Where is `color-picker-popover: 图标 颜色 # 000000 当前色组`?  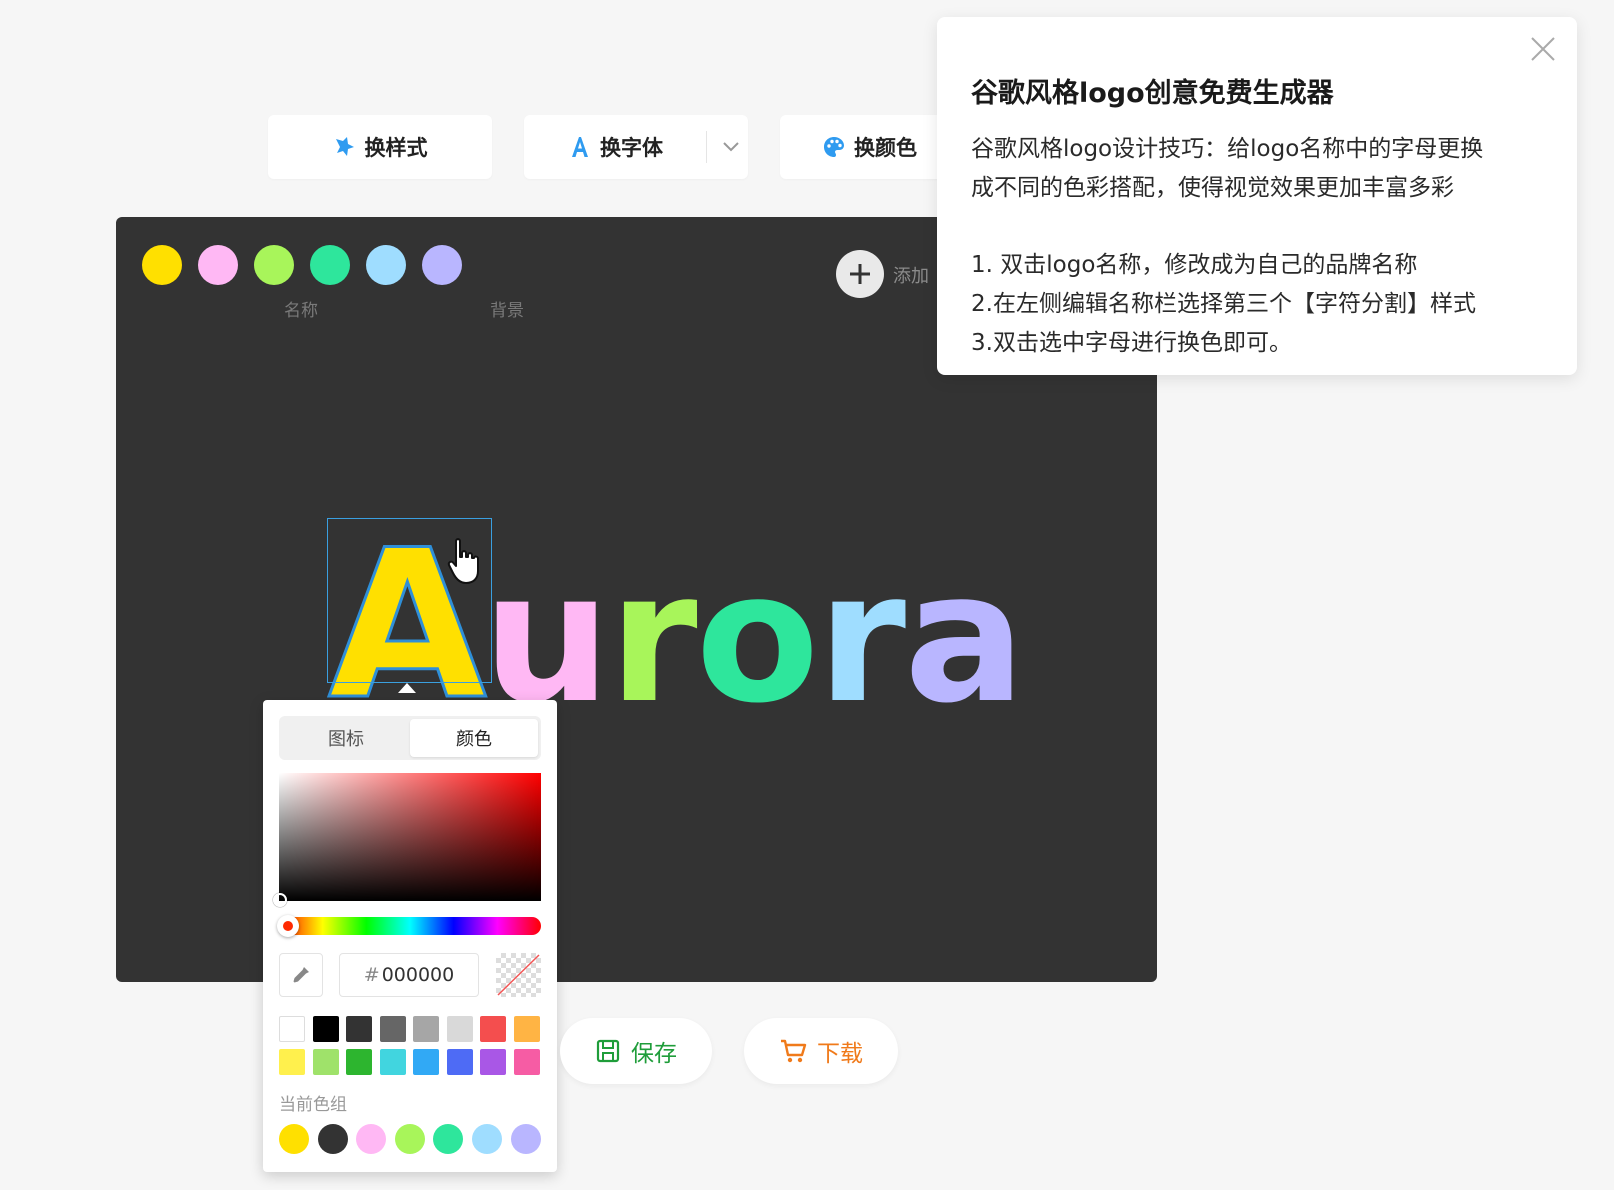 color-picker-popover: 图标 颜色 # 000000 当前色组 is located at coordinates (410, 936).